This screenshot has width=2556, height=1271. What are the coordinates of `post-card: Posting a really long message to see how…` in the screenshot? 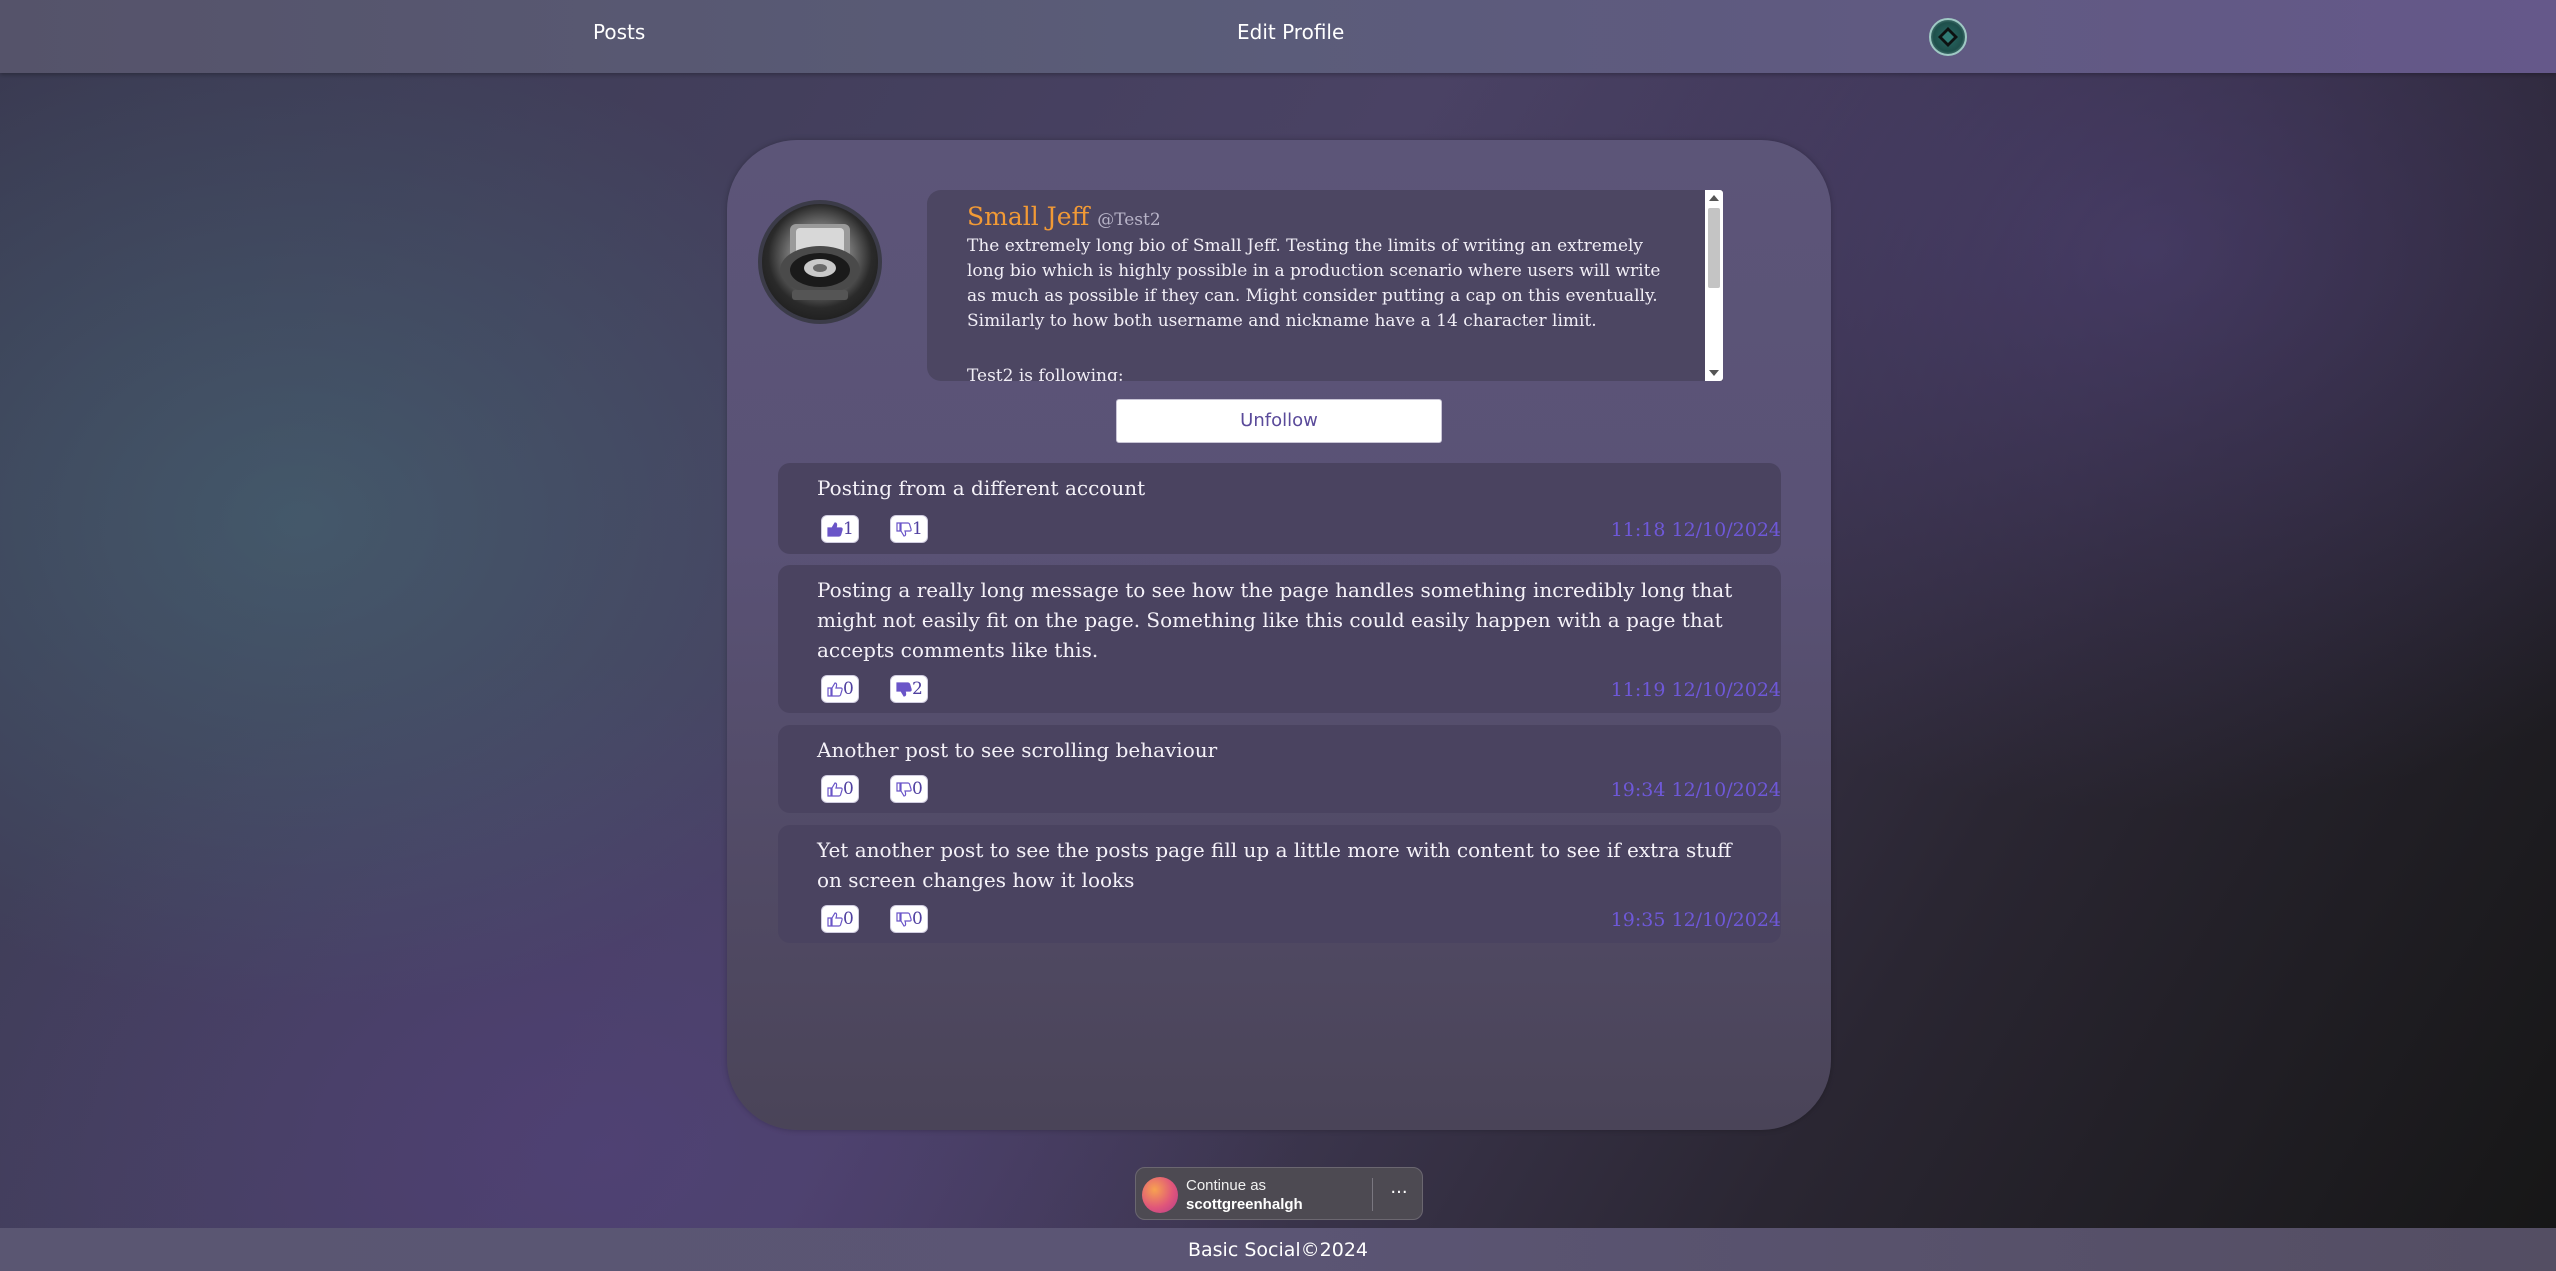 It's located at (1279, 639).